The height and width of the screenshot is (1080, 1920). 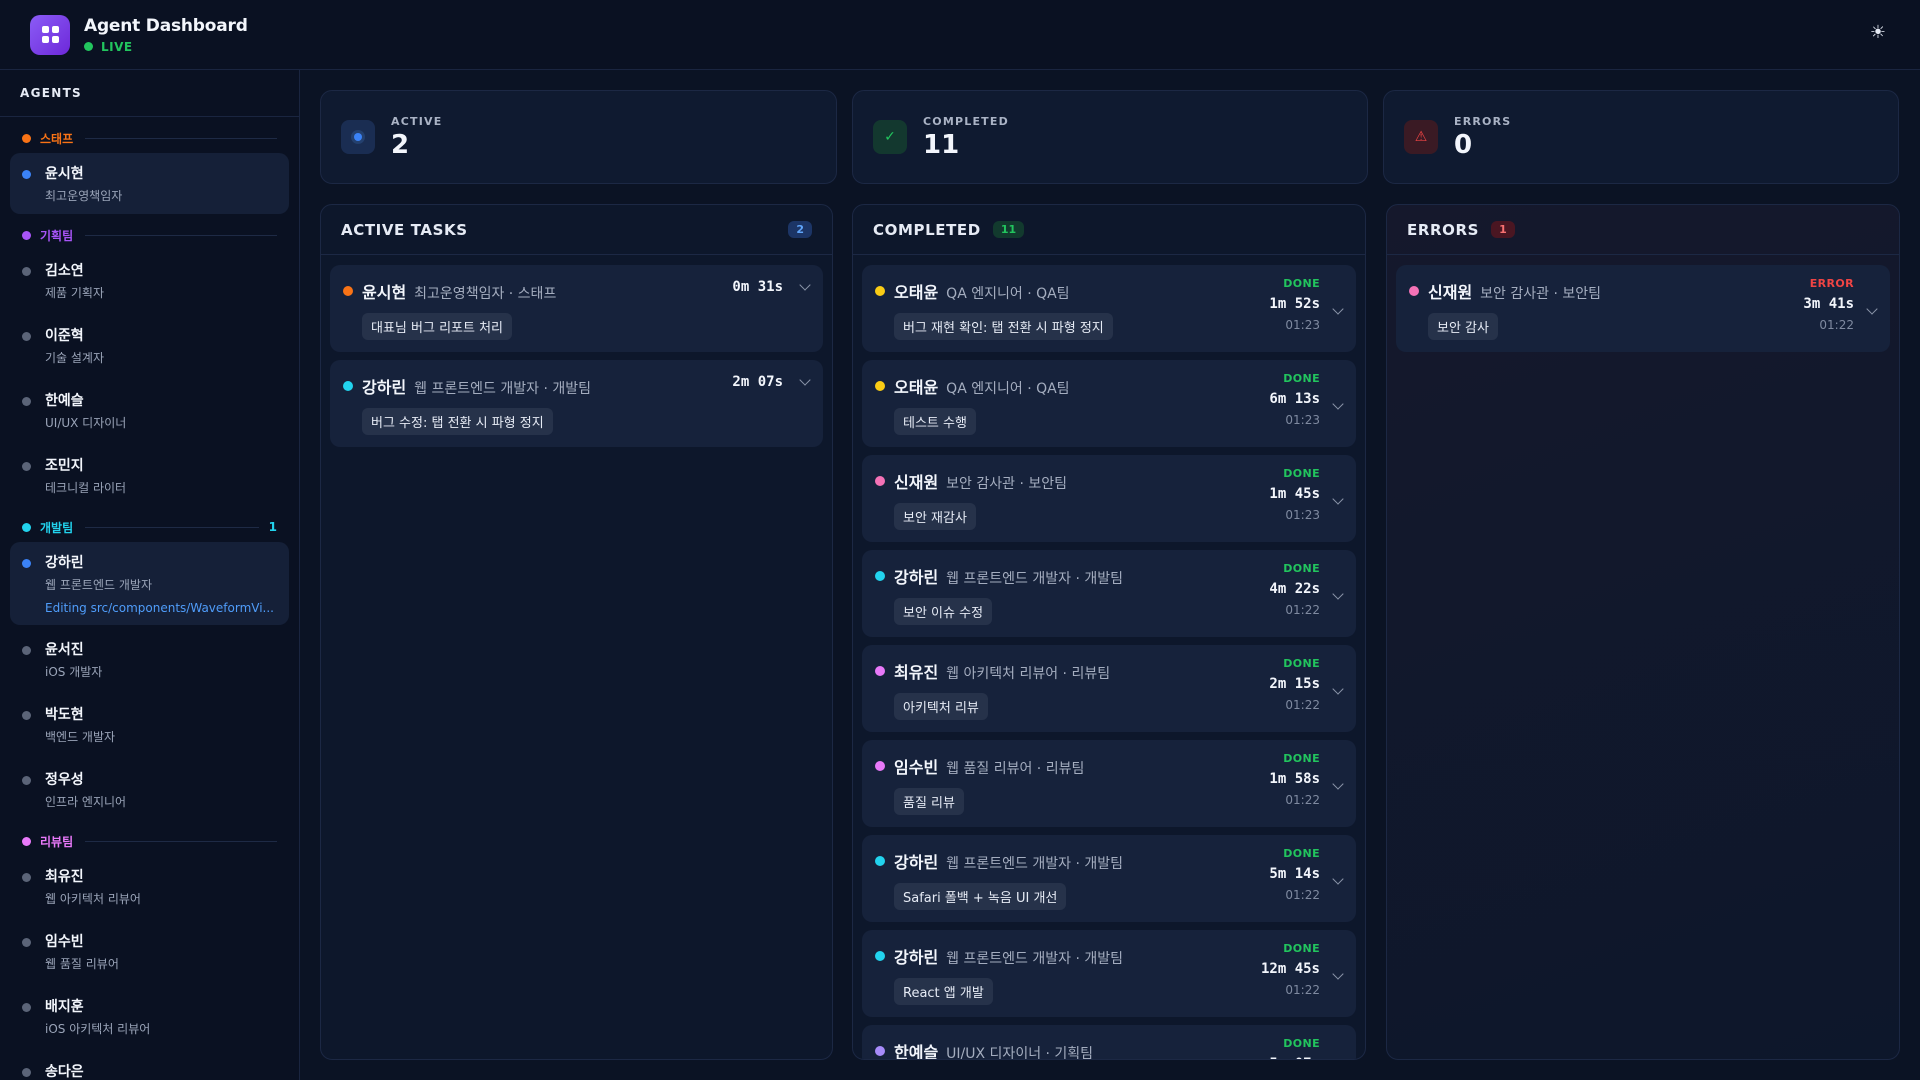 What do you see at coordinates (149, 410) in the screenshot?
I see `sidebar-agent-item: 한예슬 UI/UX 디자이너` at bounding box center [149, 410].